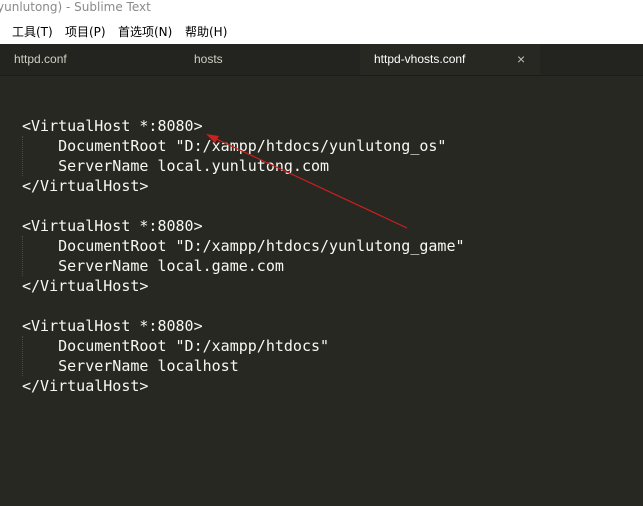  Describe the element at coordinates (212, 138) in the screenshot. I see `arrow-head` at that location.